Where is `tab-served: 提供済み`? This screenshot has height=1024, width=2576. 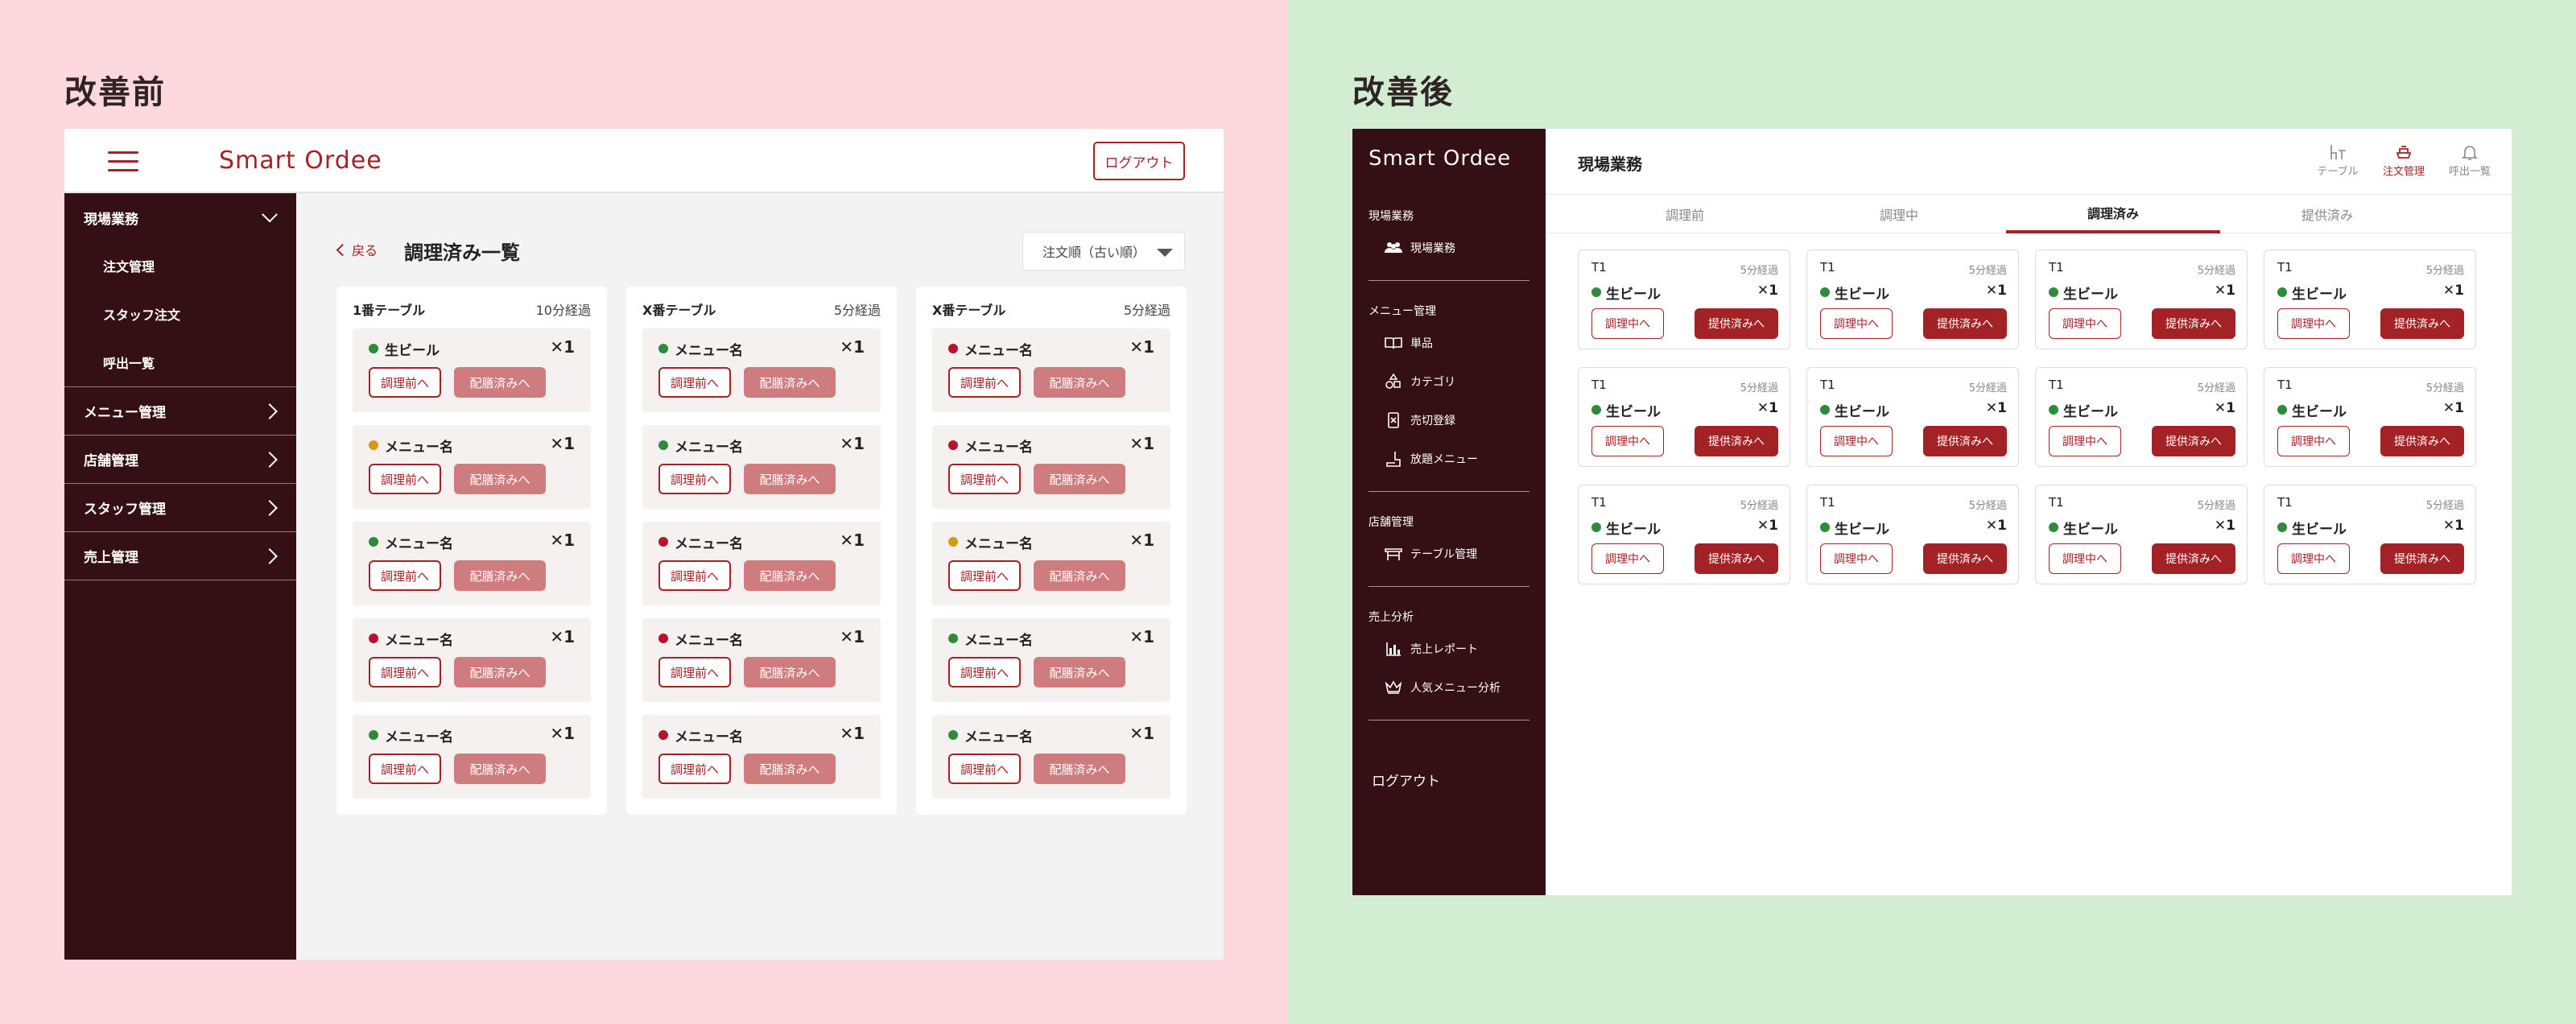
tab-served: 提供済み is located at coordinates (2327, 214).